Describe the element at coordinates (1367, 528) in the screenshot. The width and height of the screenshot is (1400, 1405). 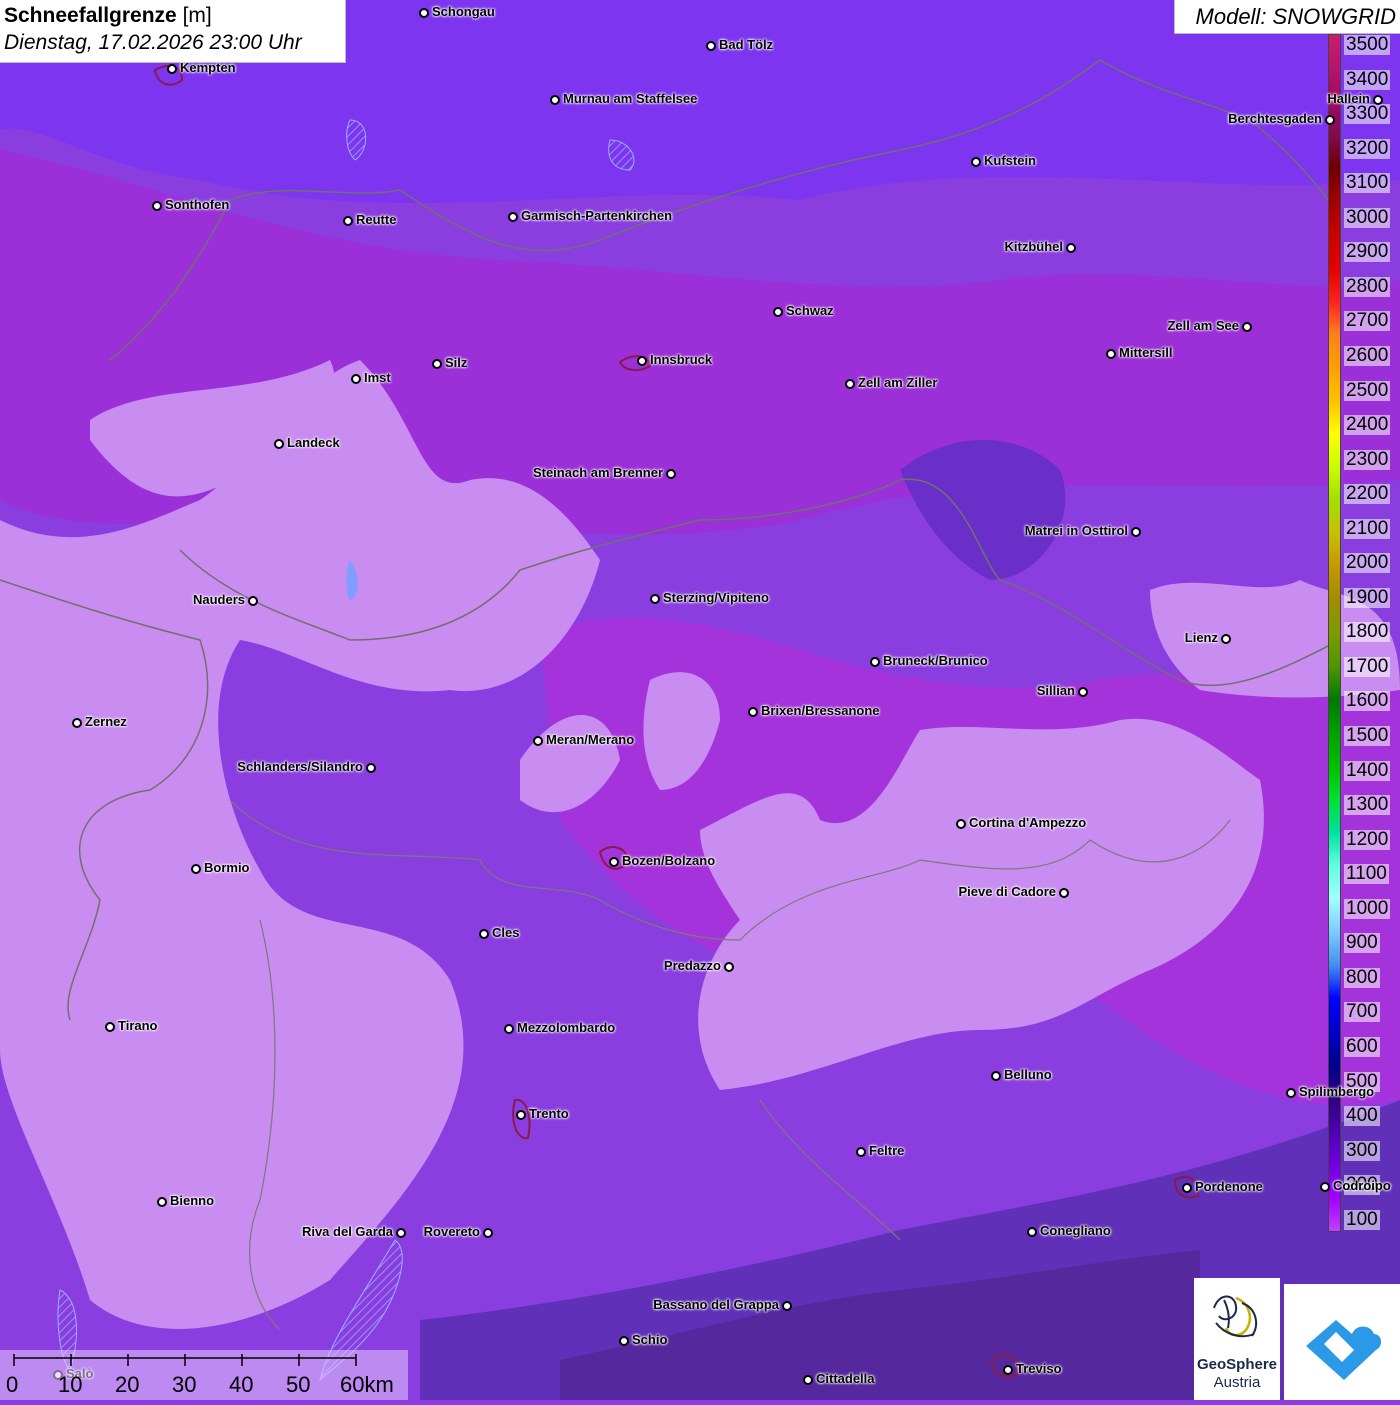
I see `legend-label-2100: 2100` at that location.